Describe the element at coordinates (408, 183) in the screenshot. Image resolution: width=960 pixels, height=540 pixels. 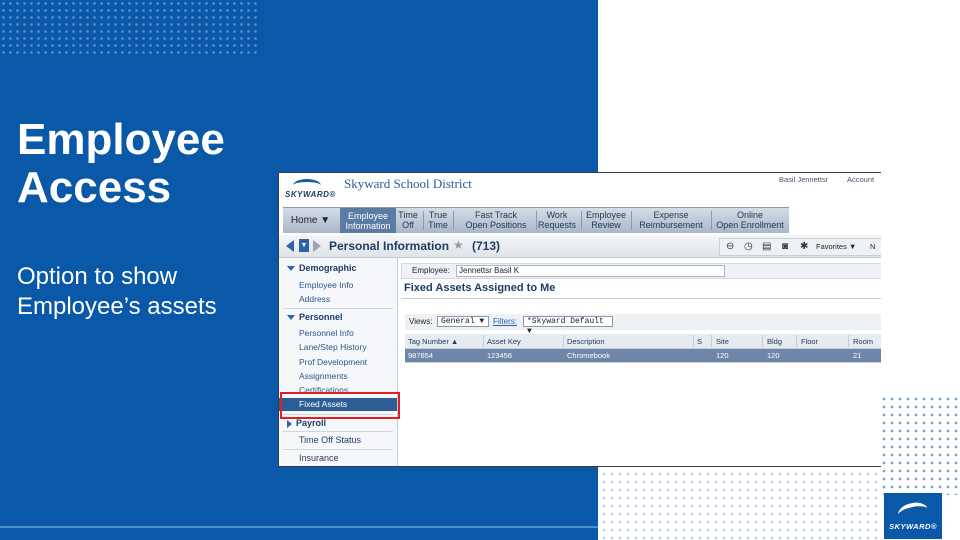
I see `district-name: Skyward School District` at that location.